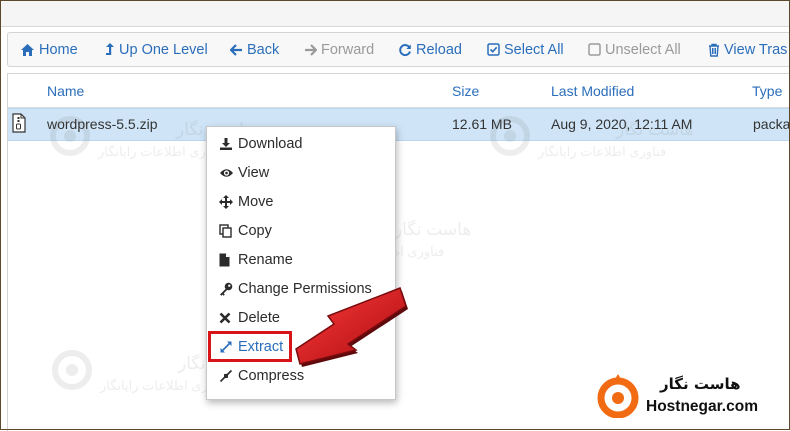 The width and height of the screenshot is (790, 431). What do you see at coordinates (250, 346) in the screenshot?
I see `extract-highlight-box` at bounding box center [250, 346].